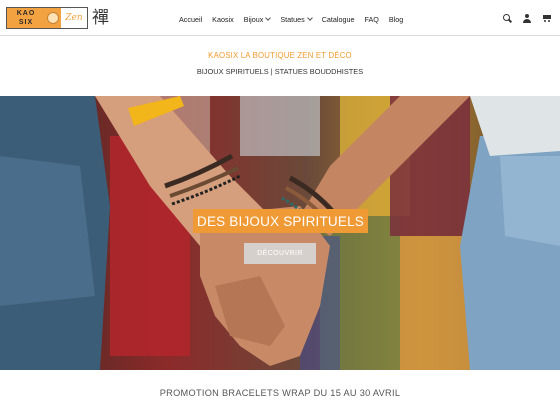  I want to click on user-icon, so click(527, 18).